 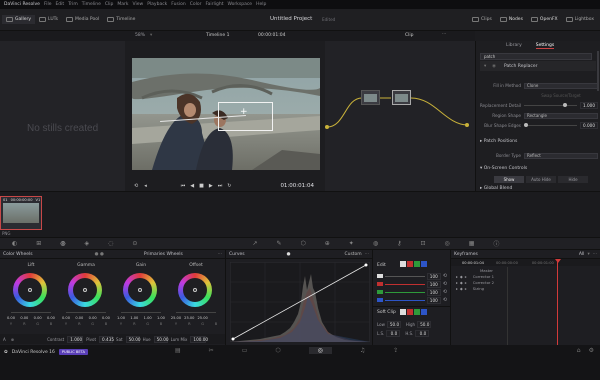 What do you see at coordinates (405, 276) in the screenshot?
I see `luma-intensity-slider` at bounding box center [405, 276].